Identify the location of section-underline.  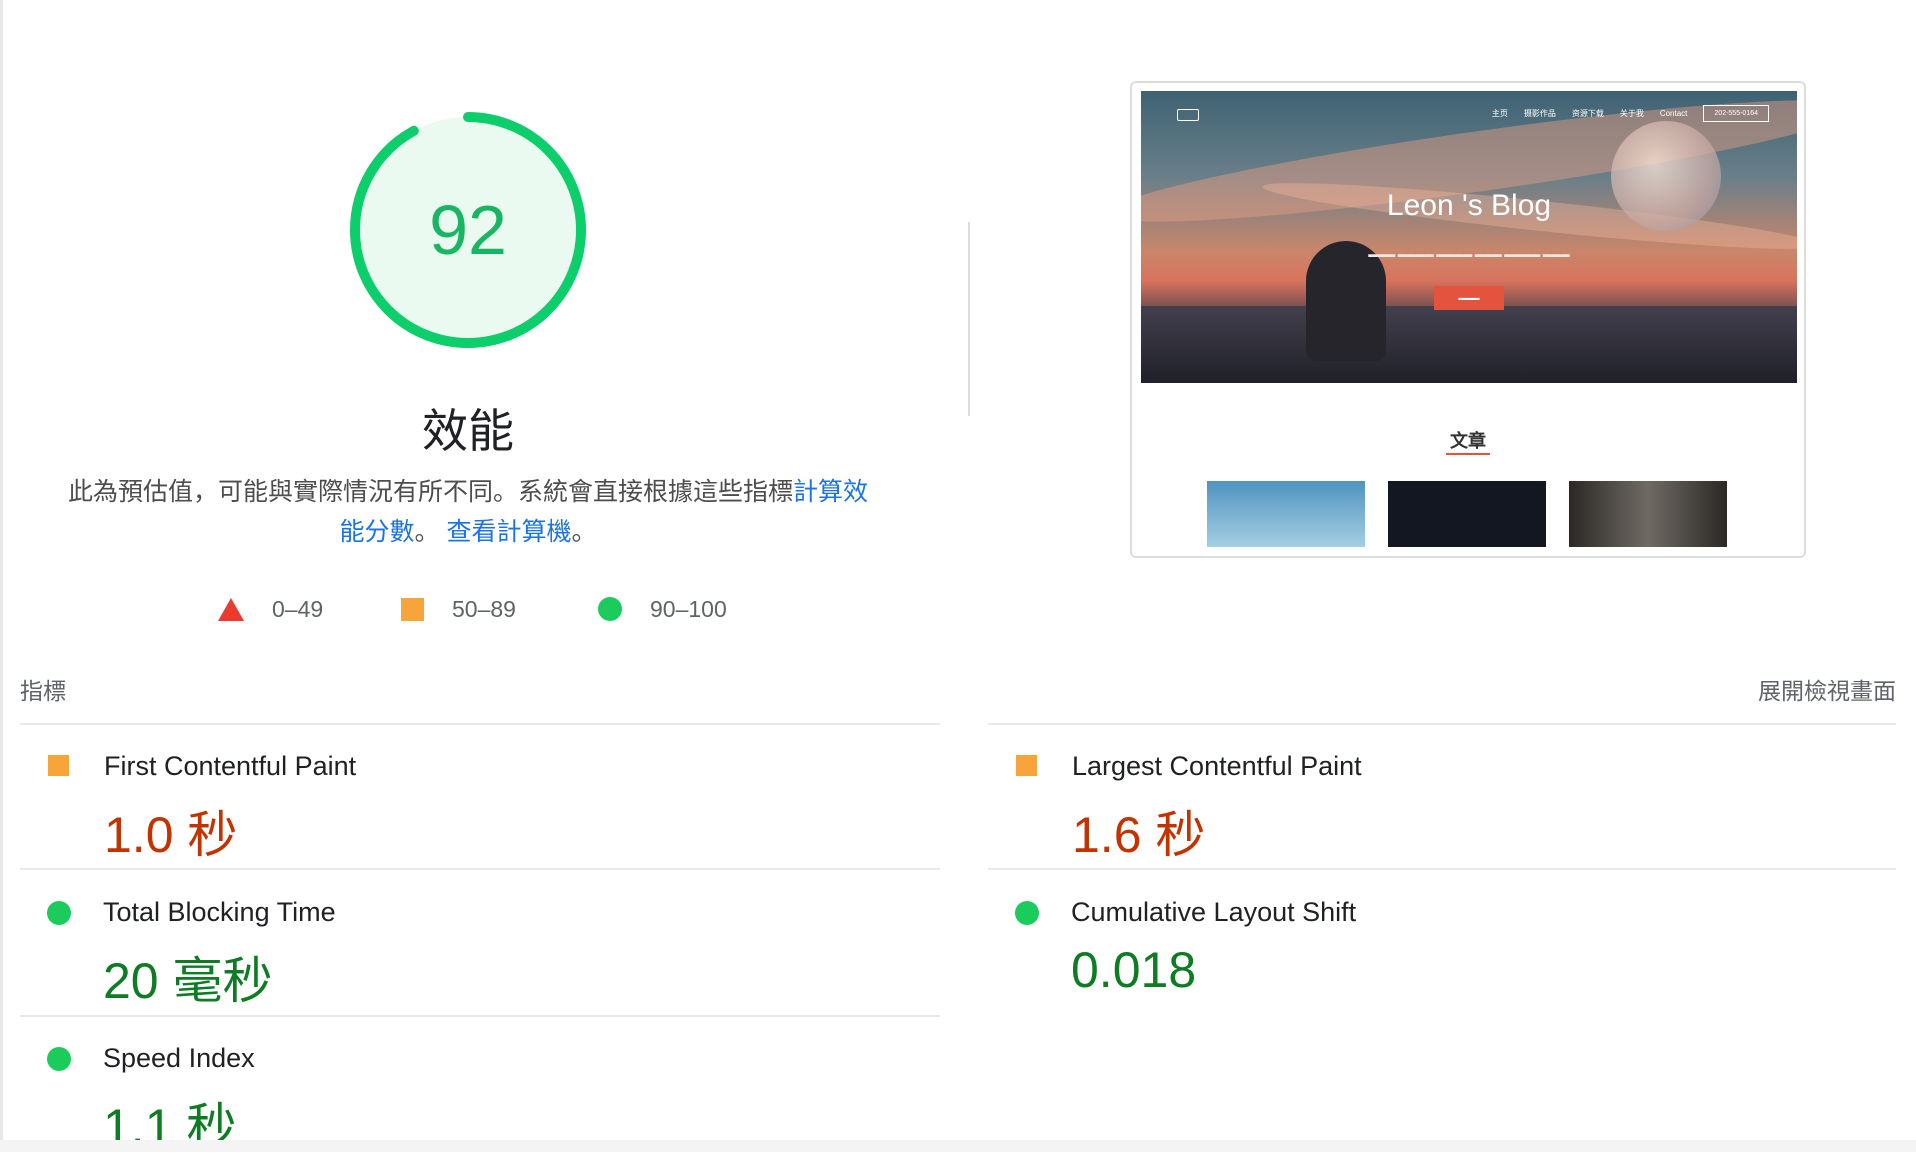
(1468, 454).